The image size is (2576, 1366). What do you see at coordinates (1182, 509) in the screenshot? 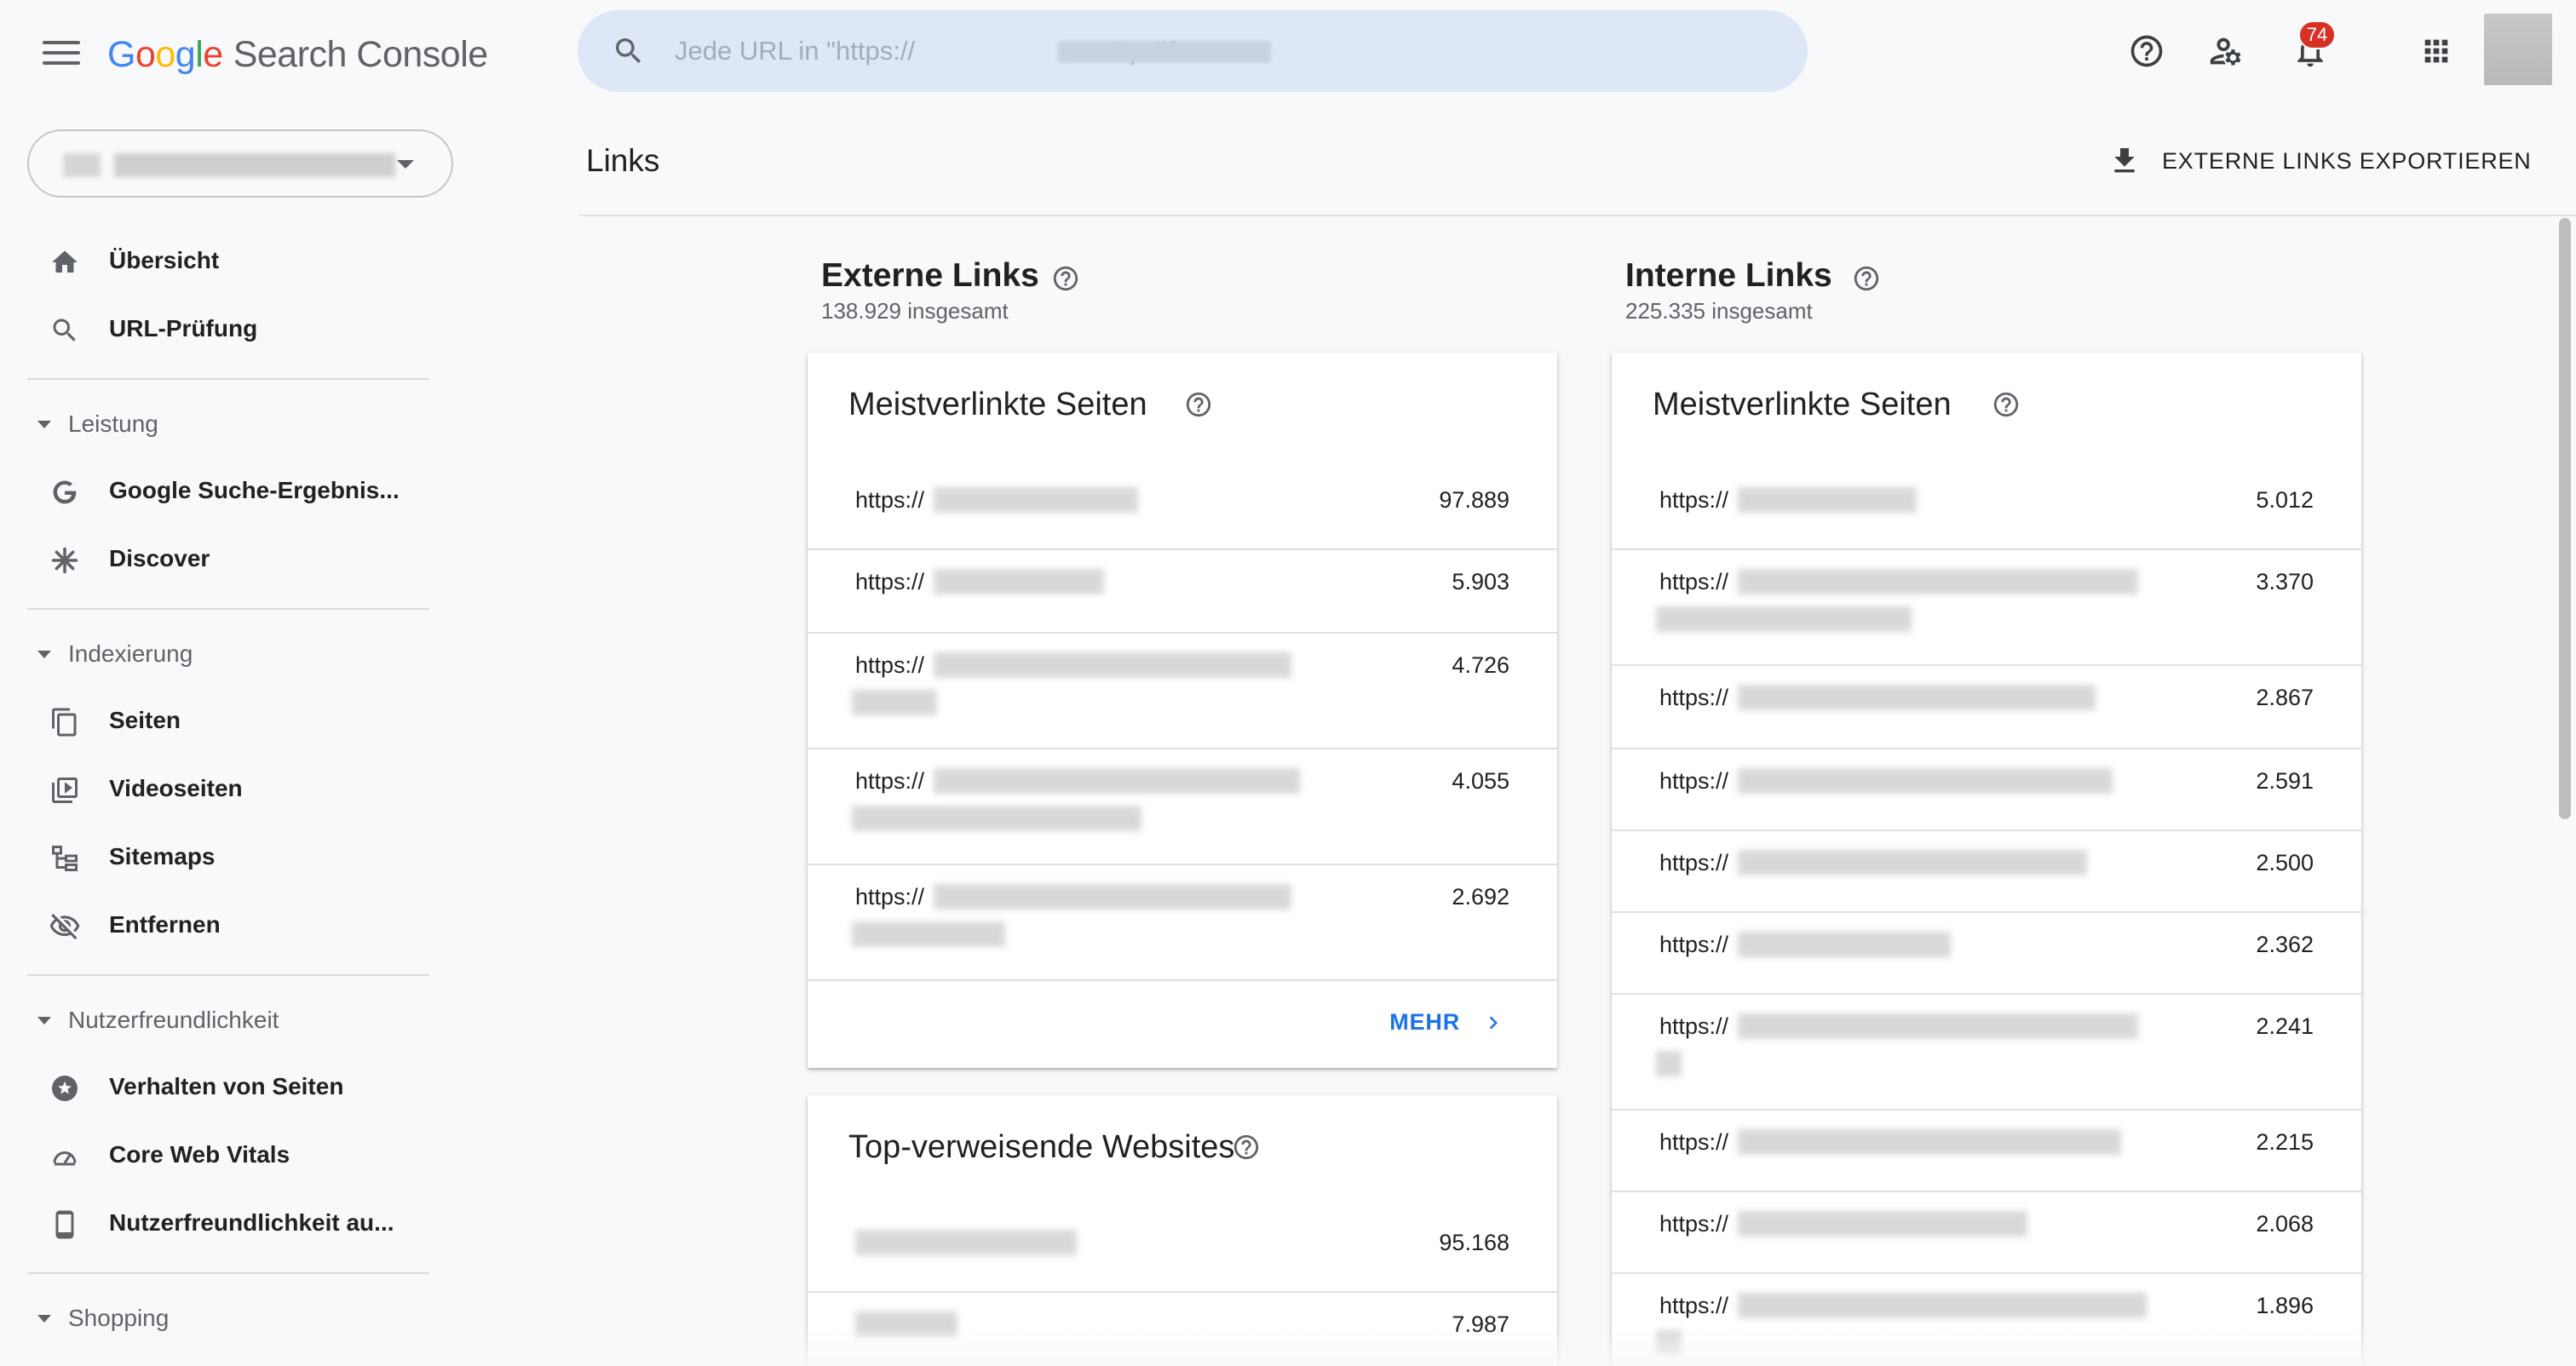
I see `table-row: https:// 97.889` at bounding box center [1182, 509].